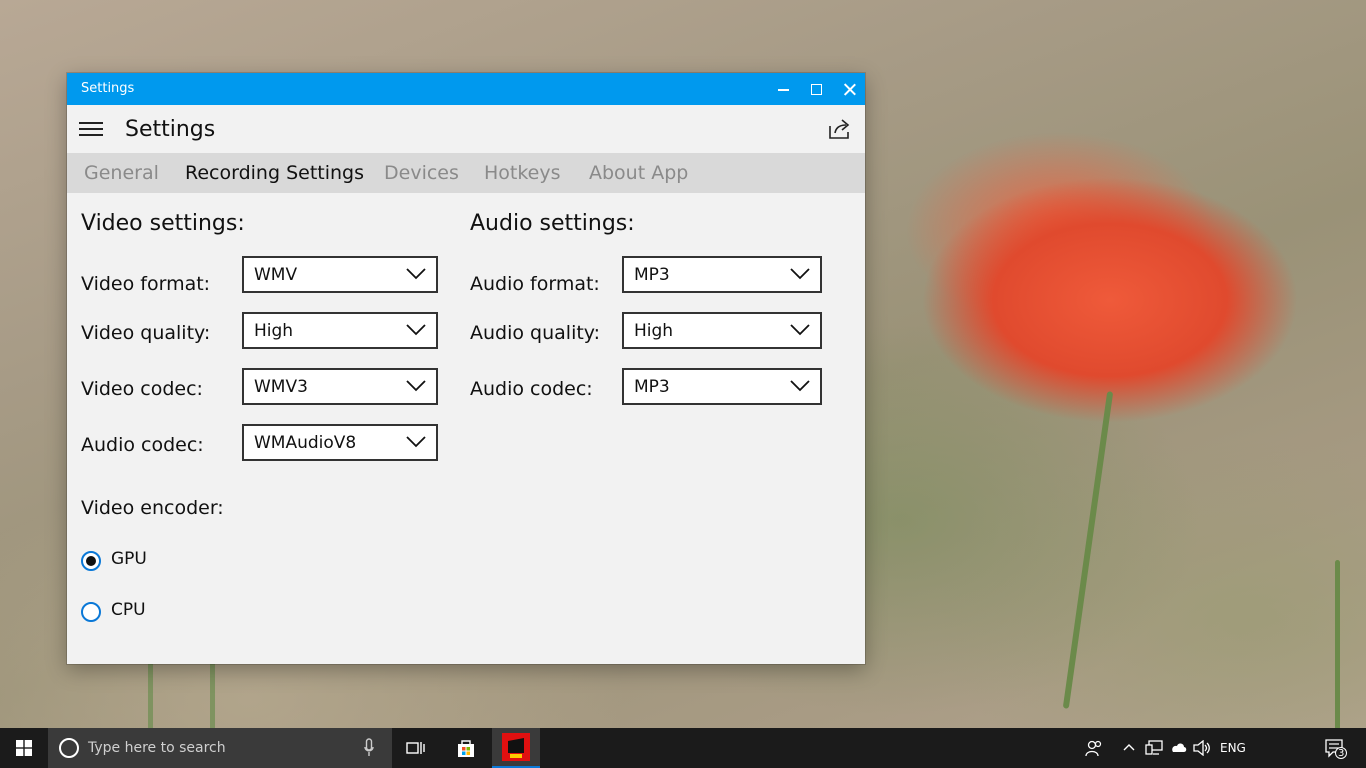  What do you see at coordinates (281, 387) in the screenshot?
I see `video-codec-value: WMV3` at bounding box center [281, 387].